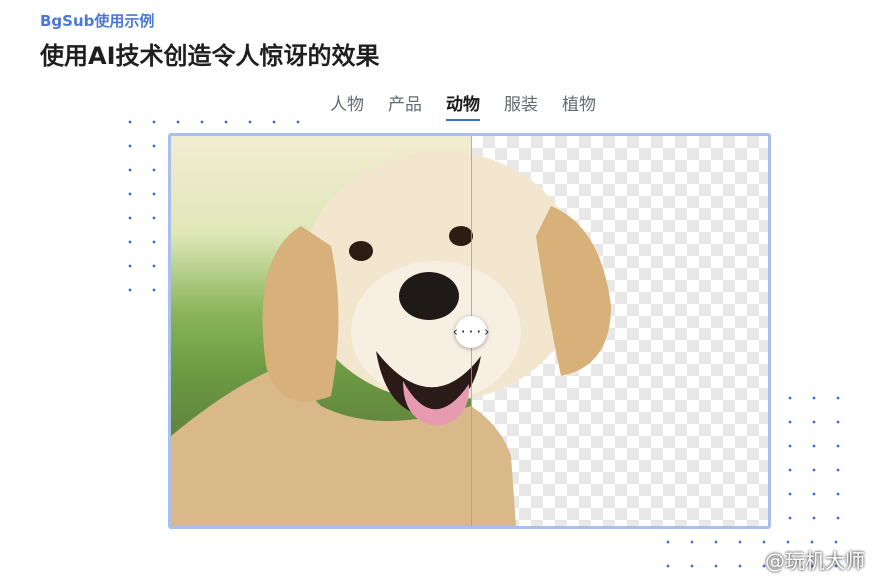 This screenshot has width=879, height=586. What do you see at coordinates (97, 21) in the screenshot?
I see `section-eyebrow: BgSub使用示例` at bounding box center [97, 21].